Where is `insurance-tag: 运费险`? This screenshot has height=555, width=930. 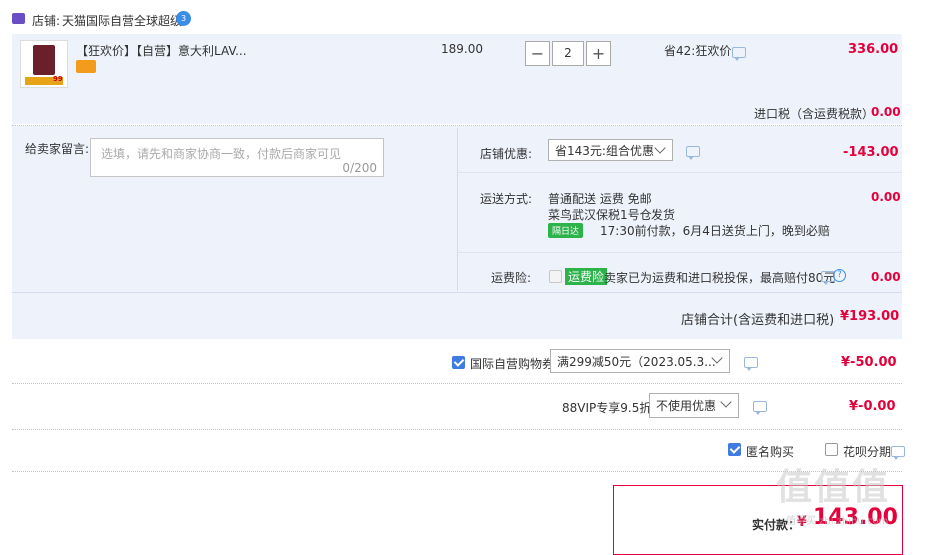 insurance-tag: 运费险 is located at coordinates (586, 276).